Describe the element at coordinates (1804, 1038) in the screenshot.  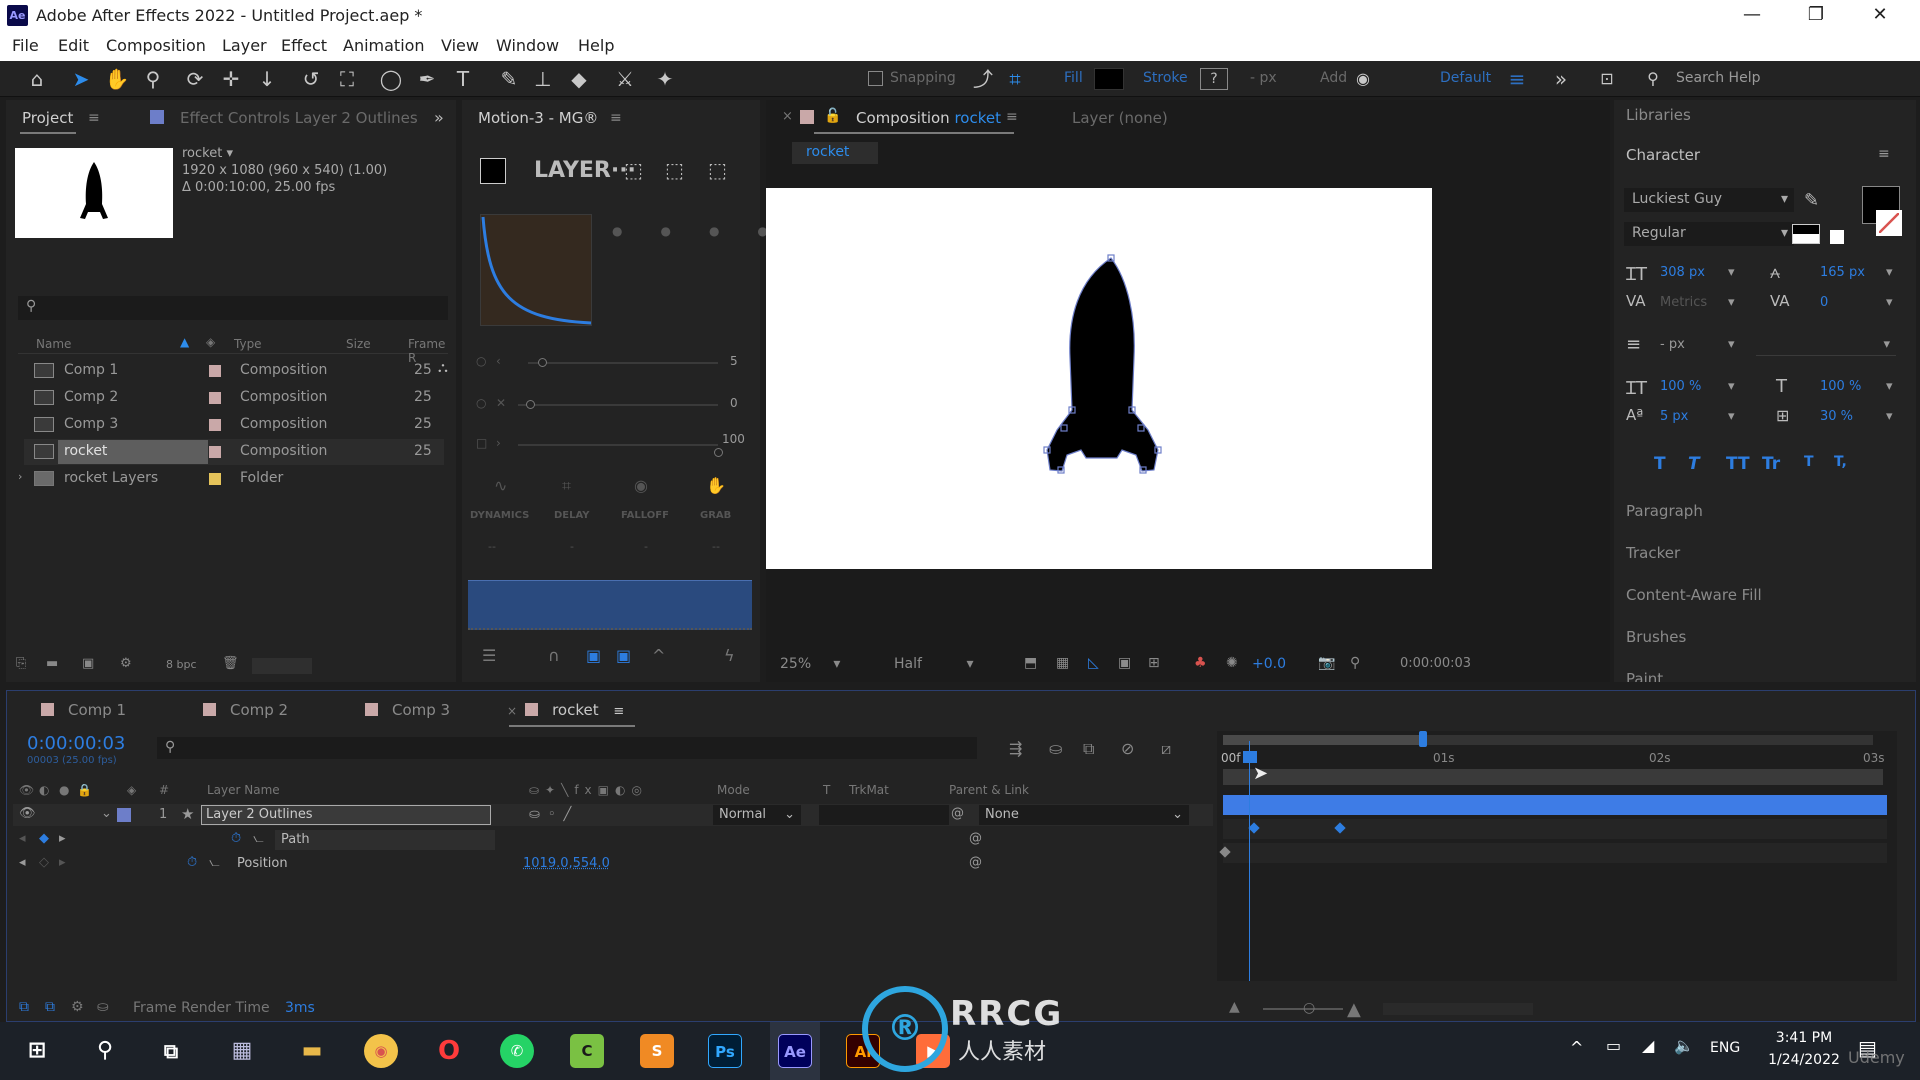
I see `clock-time: 3:41 PM` at that location.